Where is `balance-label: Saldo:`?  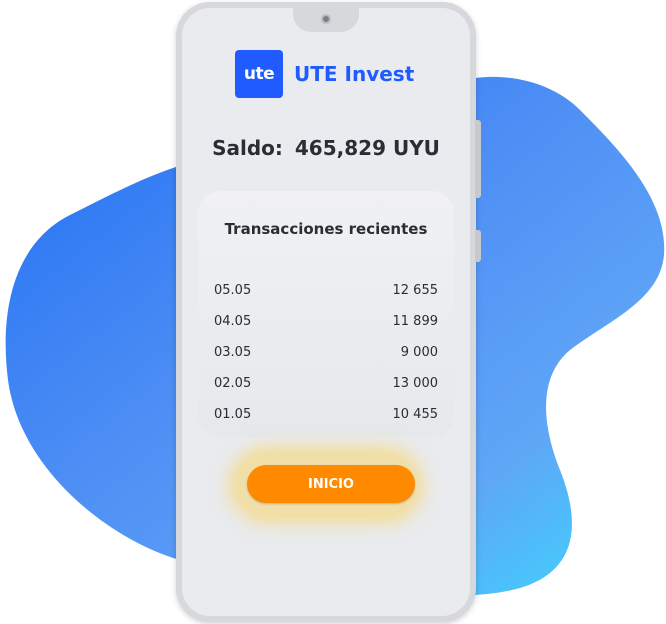 balance-label: Saldo: is located at coordinates (247, 148).